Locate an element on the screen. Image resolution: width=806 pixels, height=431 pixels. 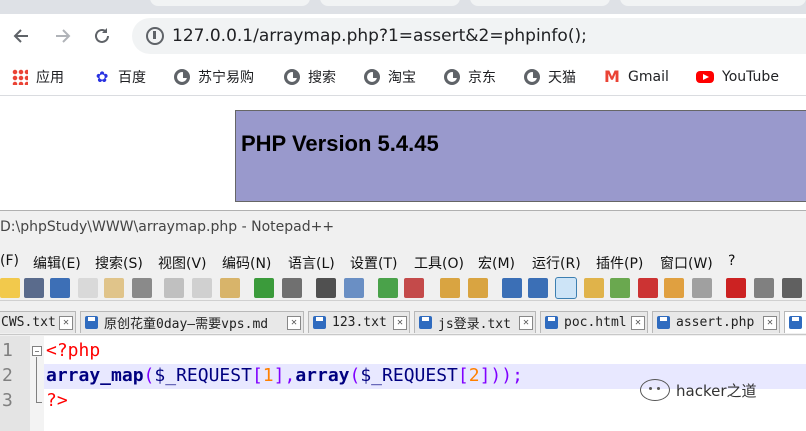
php-close-tag: ?> is located at coordinates (57, 400).